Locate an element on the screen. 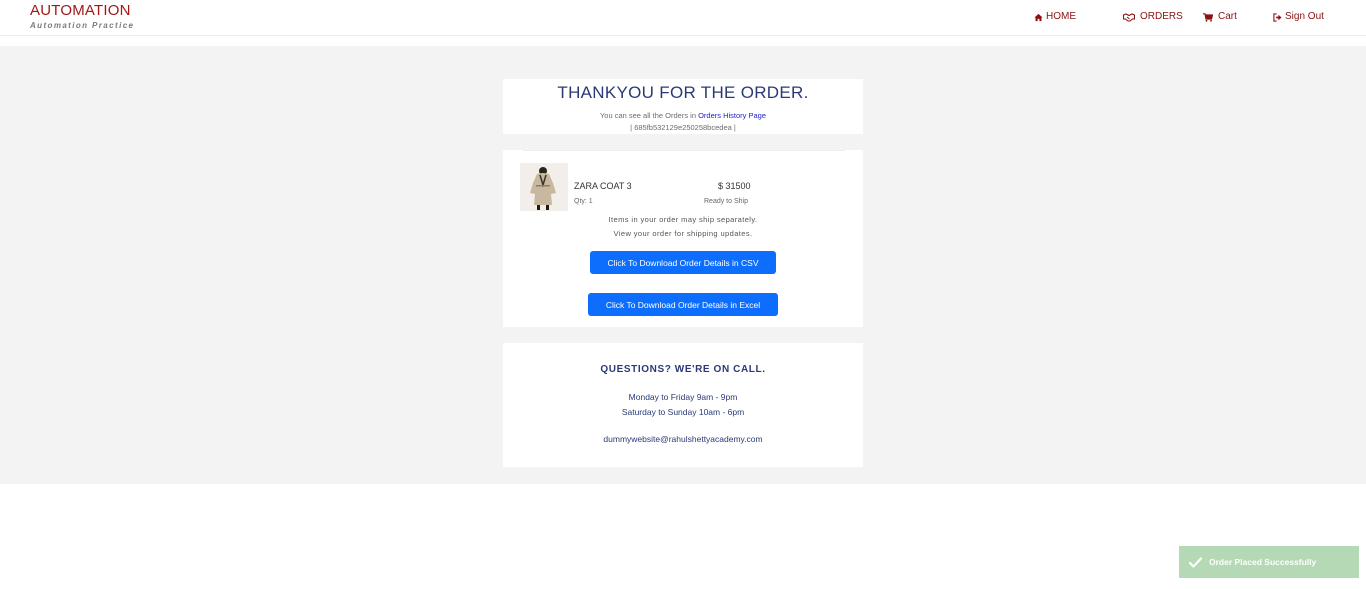 The height and width of the screenshot is (589, 1366). download-excel-button: Click To Download Order Details in Excel is located at coordinates (683, 304).